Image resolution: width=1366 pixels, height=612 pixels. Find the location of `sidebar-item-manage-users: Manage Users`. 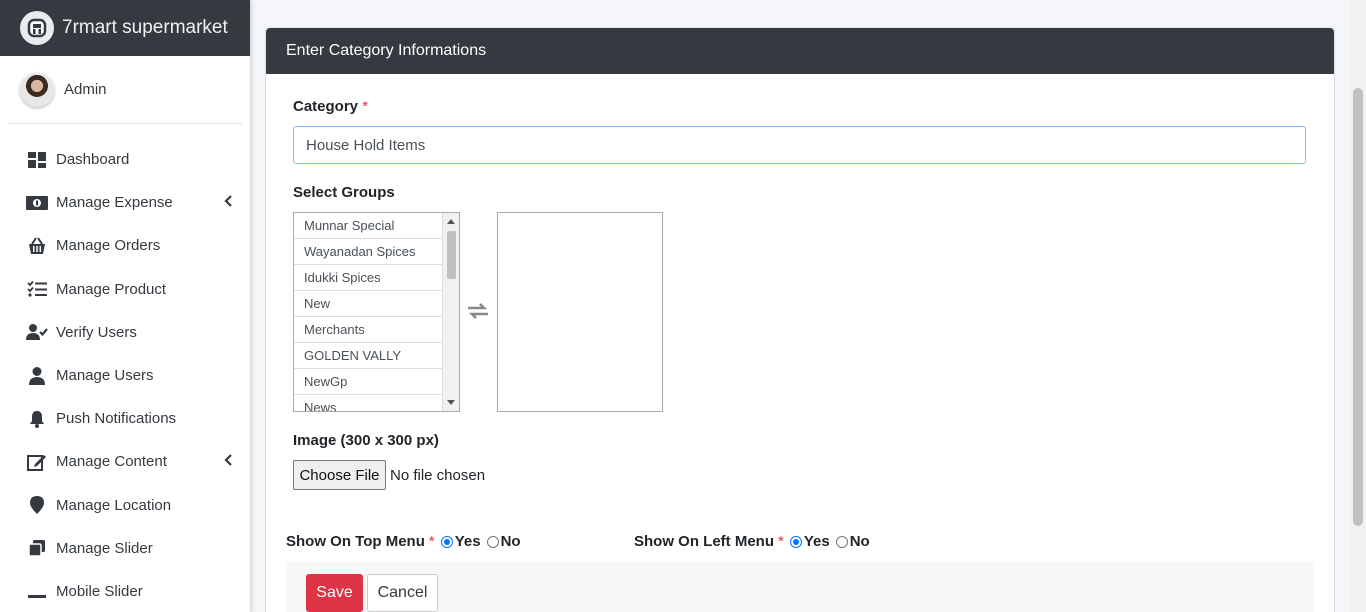

sidebar-item-manage-users: Manage Users is located at coordinates (125, 375).